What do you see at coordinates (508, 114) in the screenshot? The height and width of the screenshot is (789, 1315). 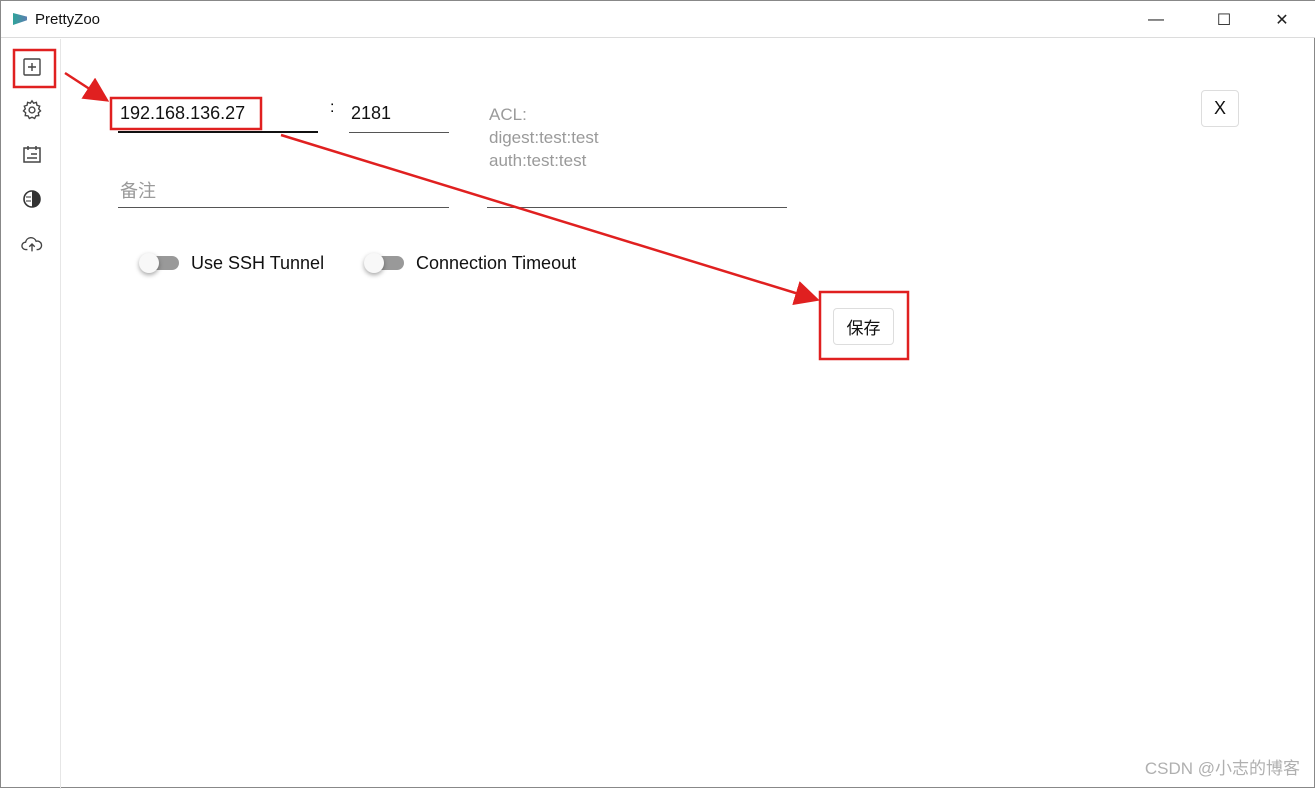 I see `acl-placeholder-line: ACL:` at bounding box center [508, 114].